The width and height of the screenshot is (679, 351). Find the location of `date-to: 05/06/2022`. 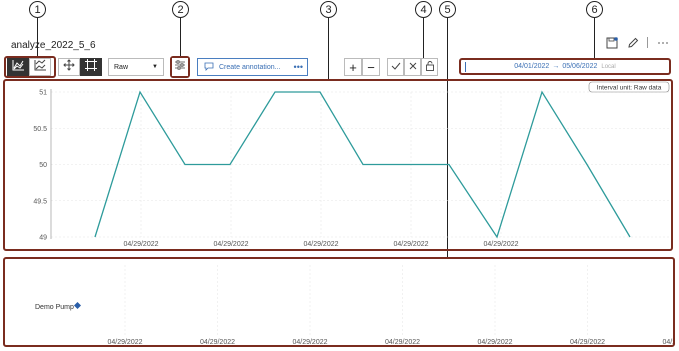

date-to: 05/06/2022 is located at coordinates (580, 66).